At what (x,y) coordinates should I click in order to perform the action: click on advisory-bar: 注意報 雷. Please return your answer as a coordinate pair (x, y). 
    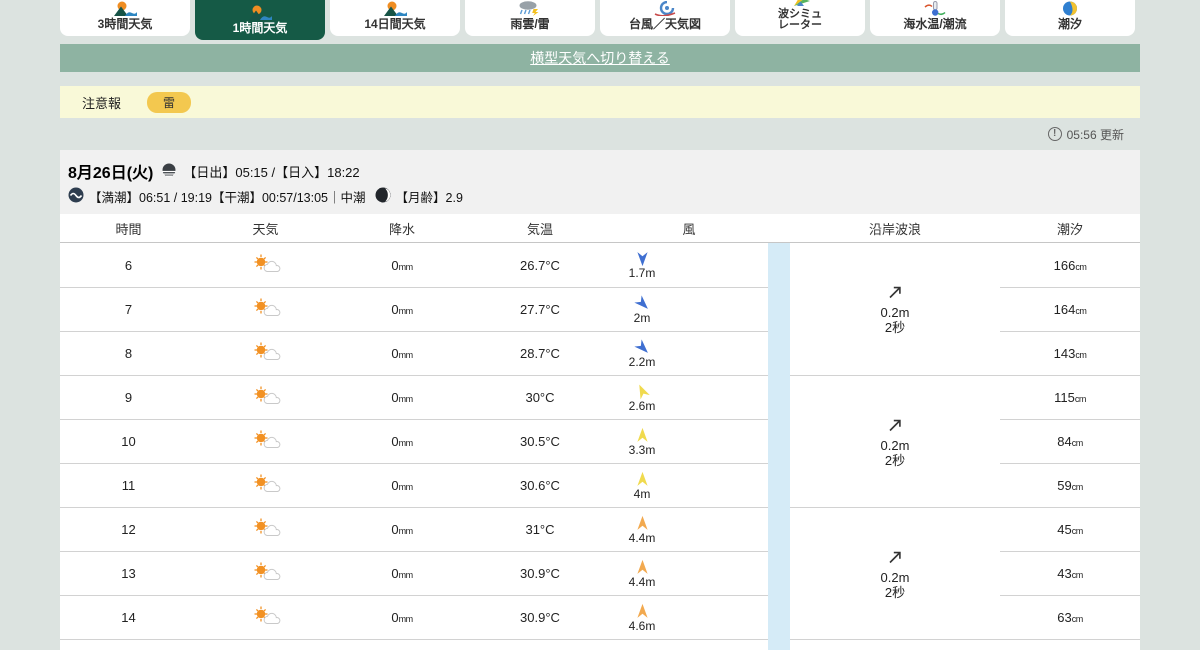
    Looking at the image, I should click on (600, 102).